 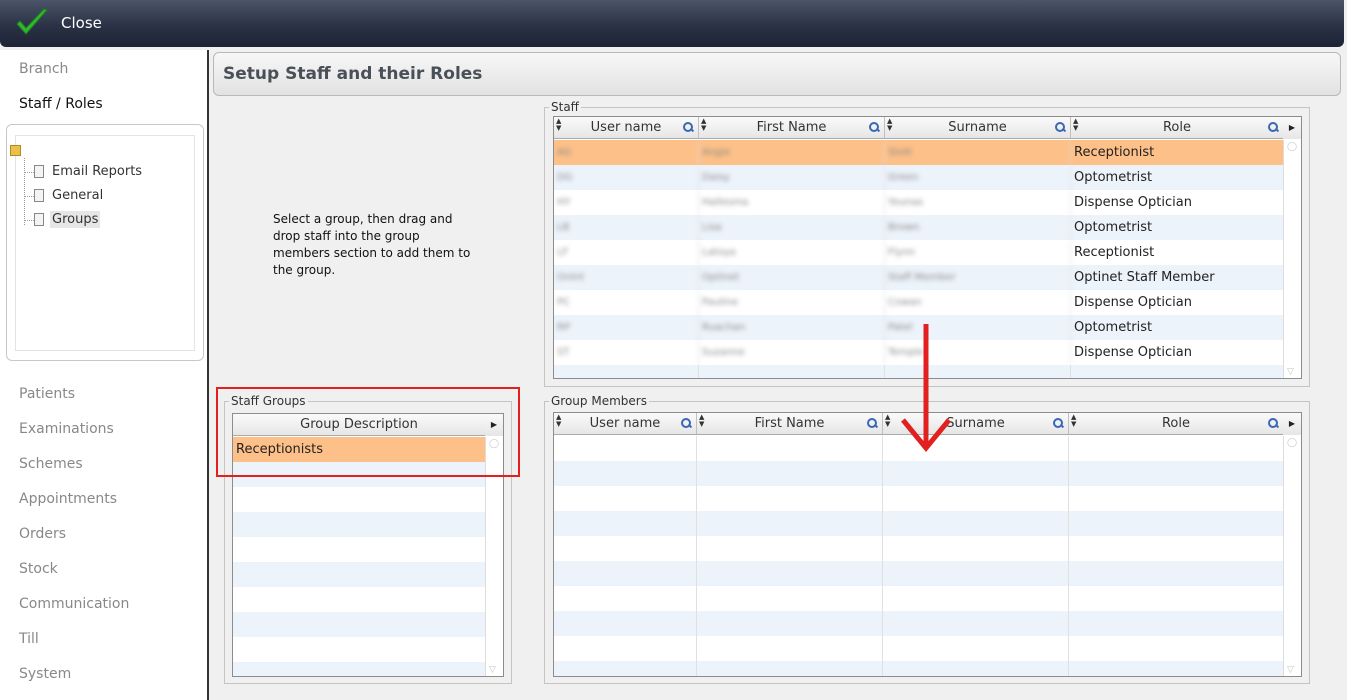 I want to click on staff-legend: Staff, so click(x=565, y=107).